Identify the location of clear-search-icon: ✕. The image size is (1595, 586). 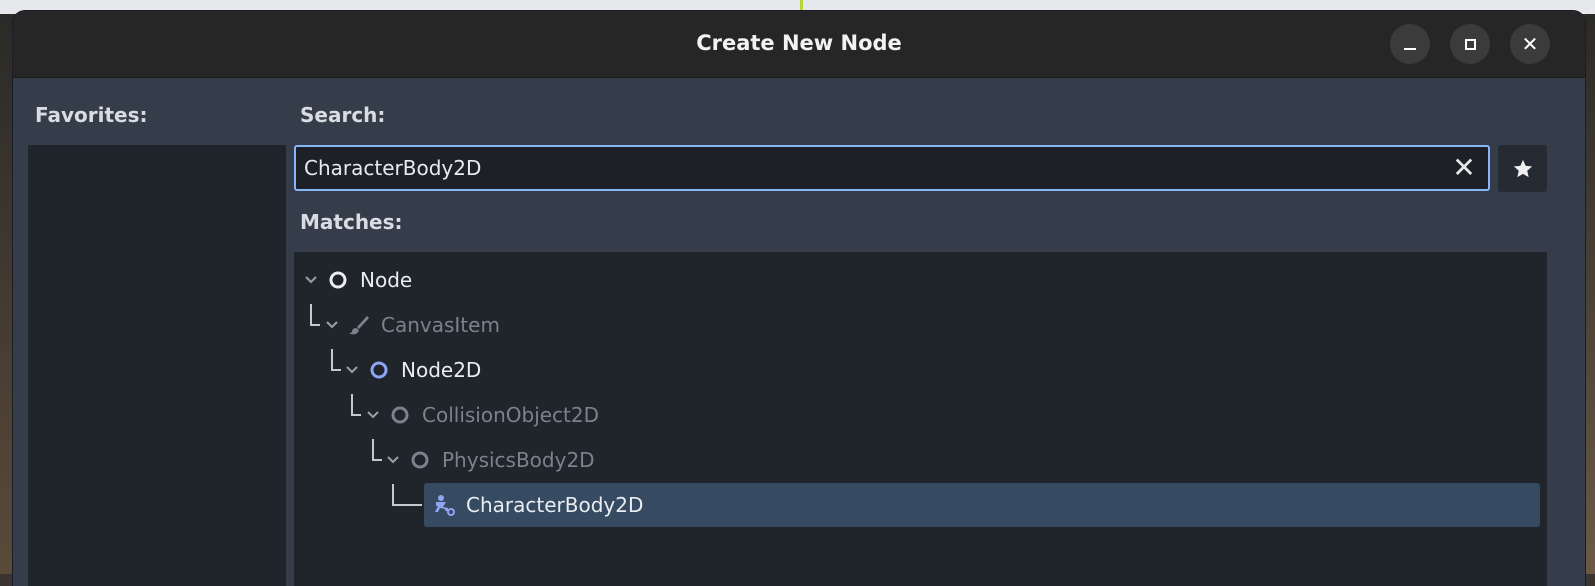
(1464, 168).